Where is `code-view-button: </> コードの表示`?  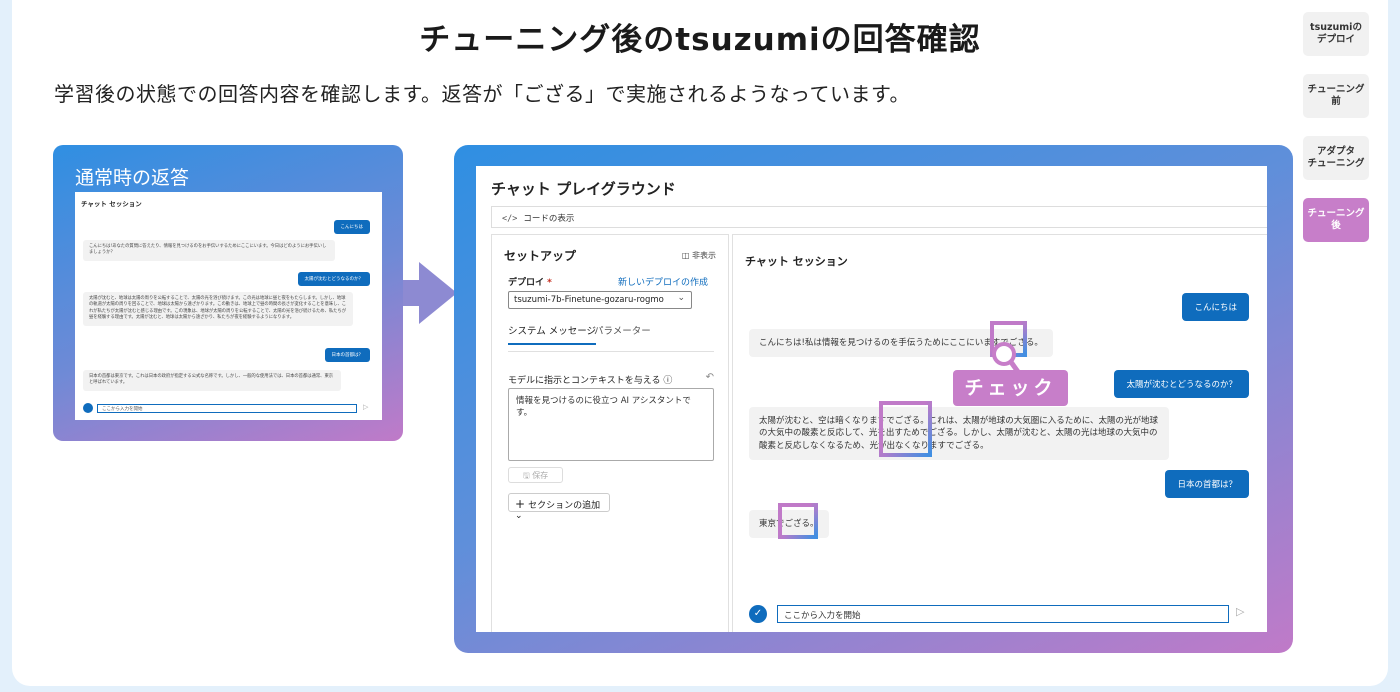 code-view-button: </> コードの表示 is located at coordinates (879, 217).